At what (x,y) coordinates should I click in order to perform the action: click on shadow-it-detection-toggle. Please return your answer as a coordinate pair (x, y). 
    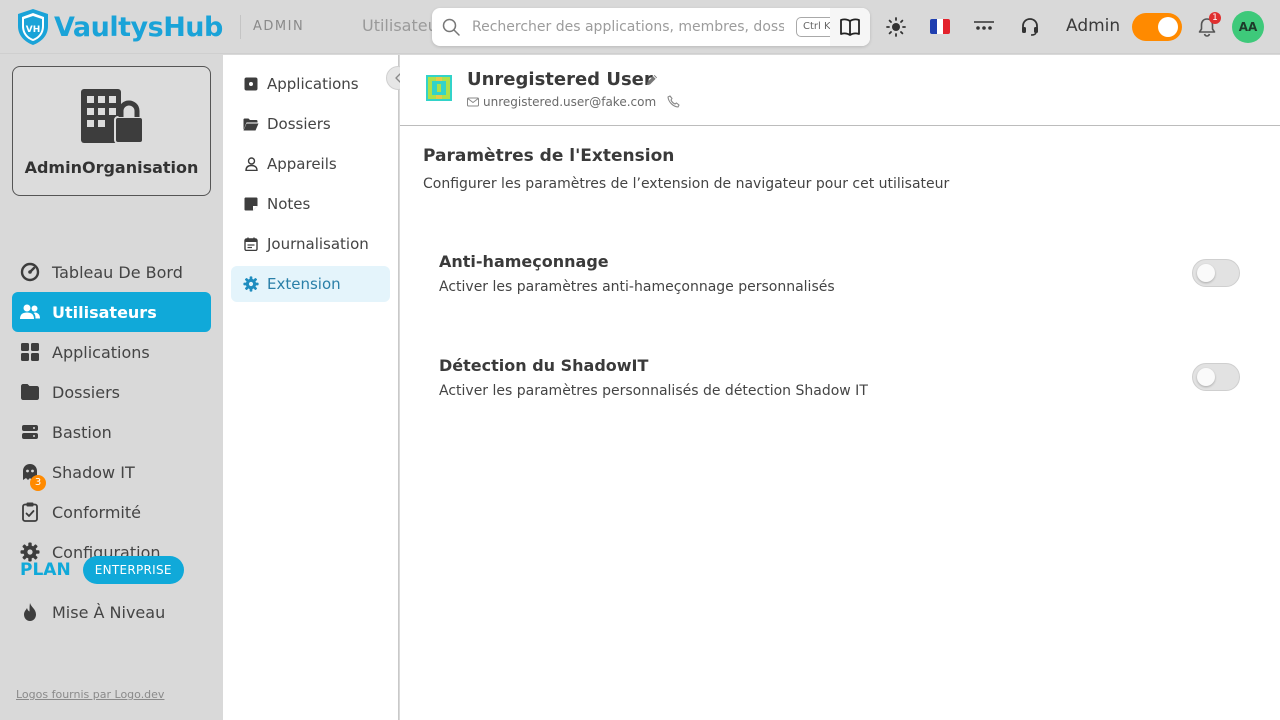
    Looking at the image, I should click on (1216, 377).